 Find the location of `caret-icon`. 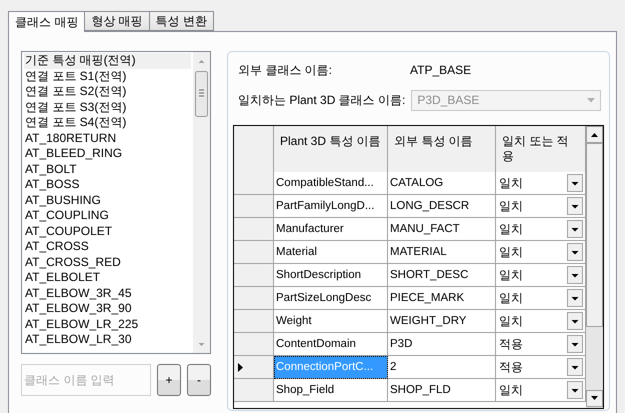

caret-icon is located at coordinates (591, 100).